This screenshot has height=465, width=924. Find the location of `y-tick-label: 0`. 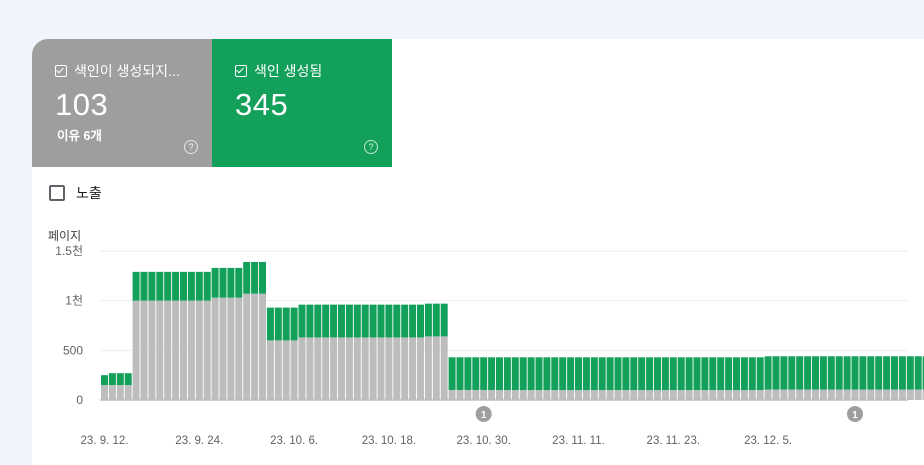

y-tick-label: 0 is located at coordinates (79, 400).